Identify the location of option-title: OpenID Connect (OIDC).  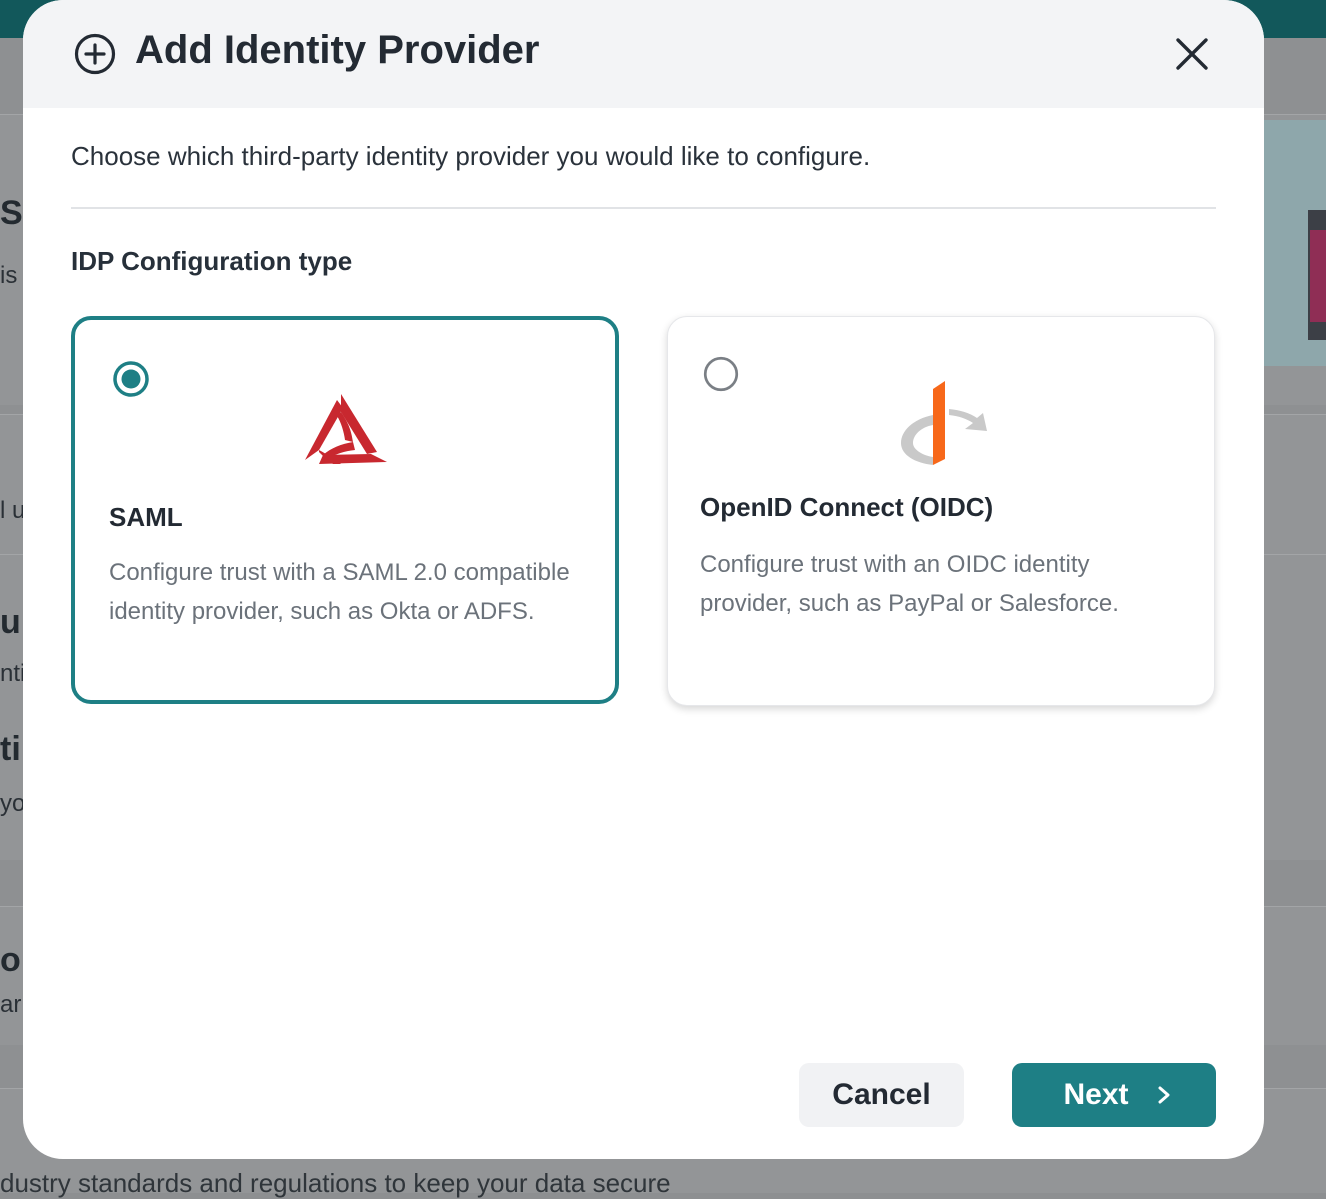
(847, 507).